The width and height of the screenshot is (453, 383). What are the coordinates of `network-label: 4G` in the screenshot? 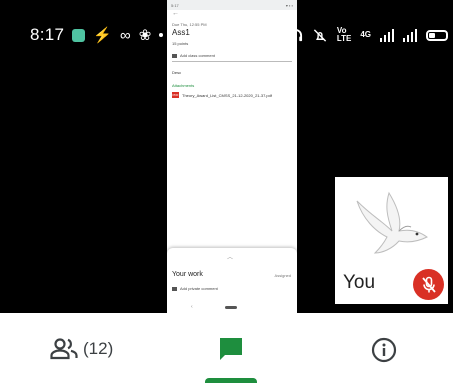 It's located at (366, 34).